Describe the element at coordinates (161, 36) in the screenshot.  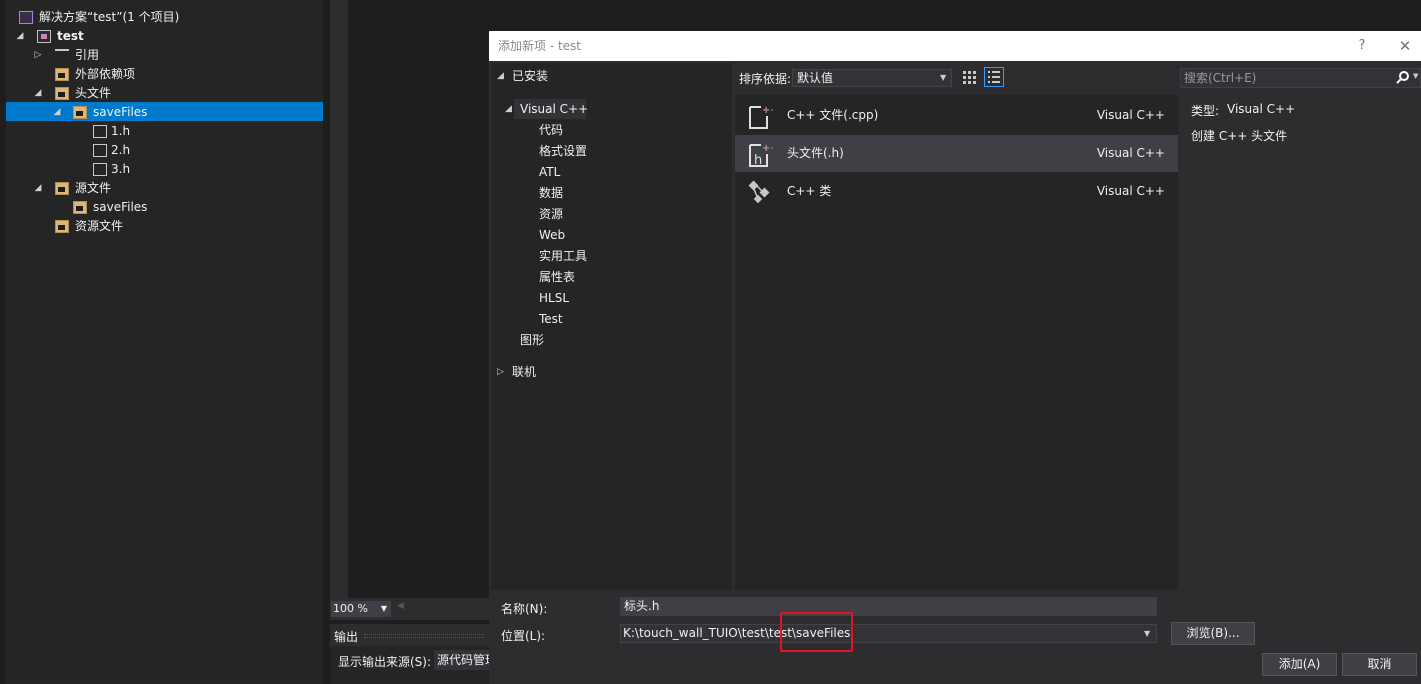
I see `project-node: ◢ test` at that location.